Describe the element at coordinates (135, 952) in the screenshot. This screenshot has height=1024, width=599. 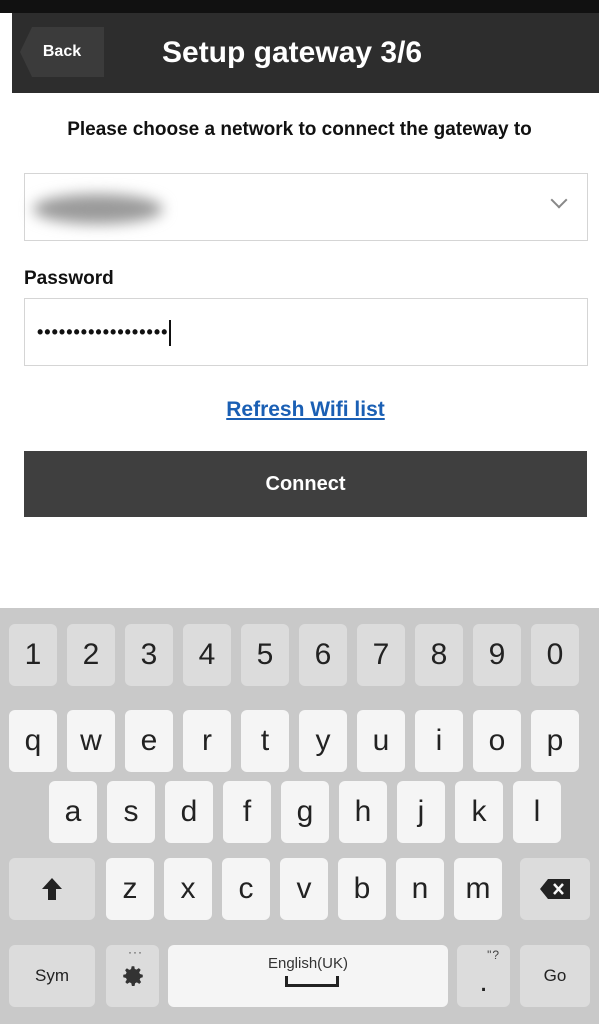
I see `settings-key-hint: ···` at that location.